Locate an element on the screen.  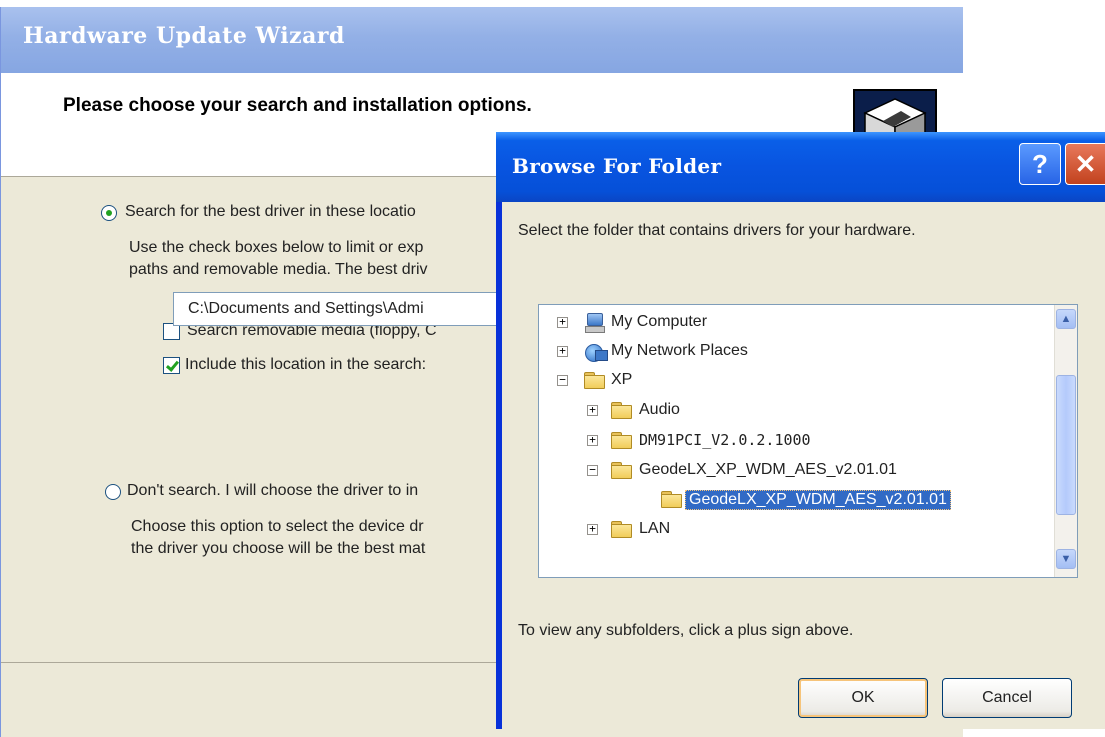
tree-item-label: DM91PCI_V2.0.2.1000 is located at coordinates (725, 440).